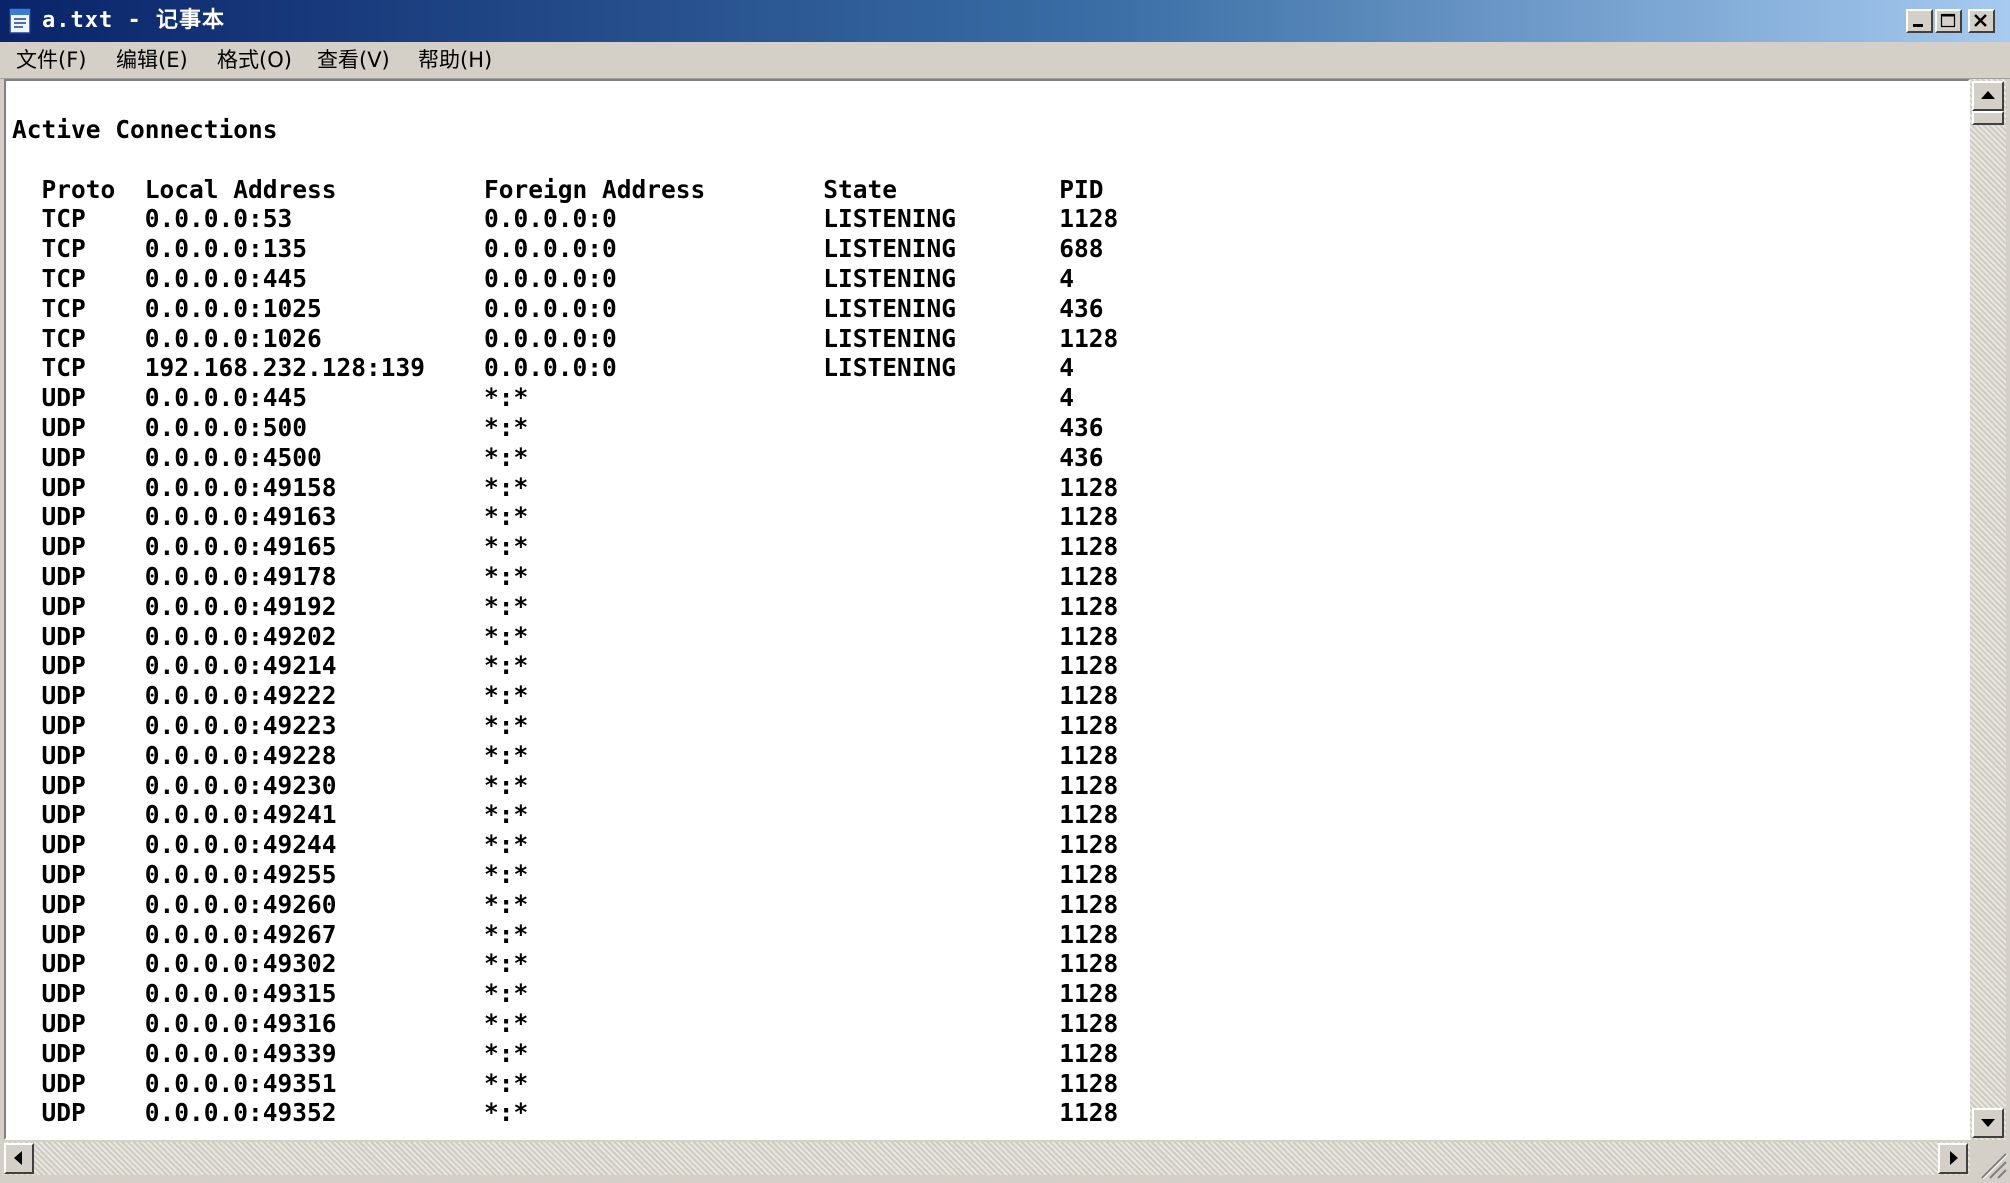  What do you see at coordinates (565, 696) in the screenshot?
I see `connection-row: UDP 0.0.0.0:49222 *:* 1128` at bounding box center [565, 696].